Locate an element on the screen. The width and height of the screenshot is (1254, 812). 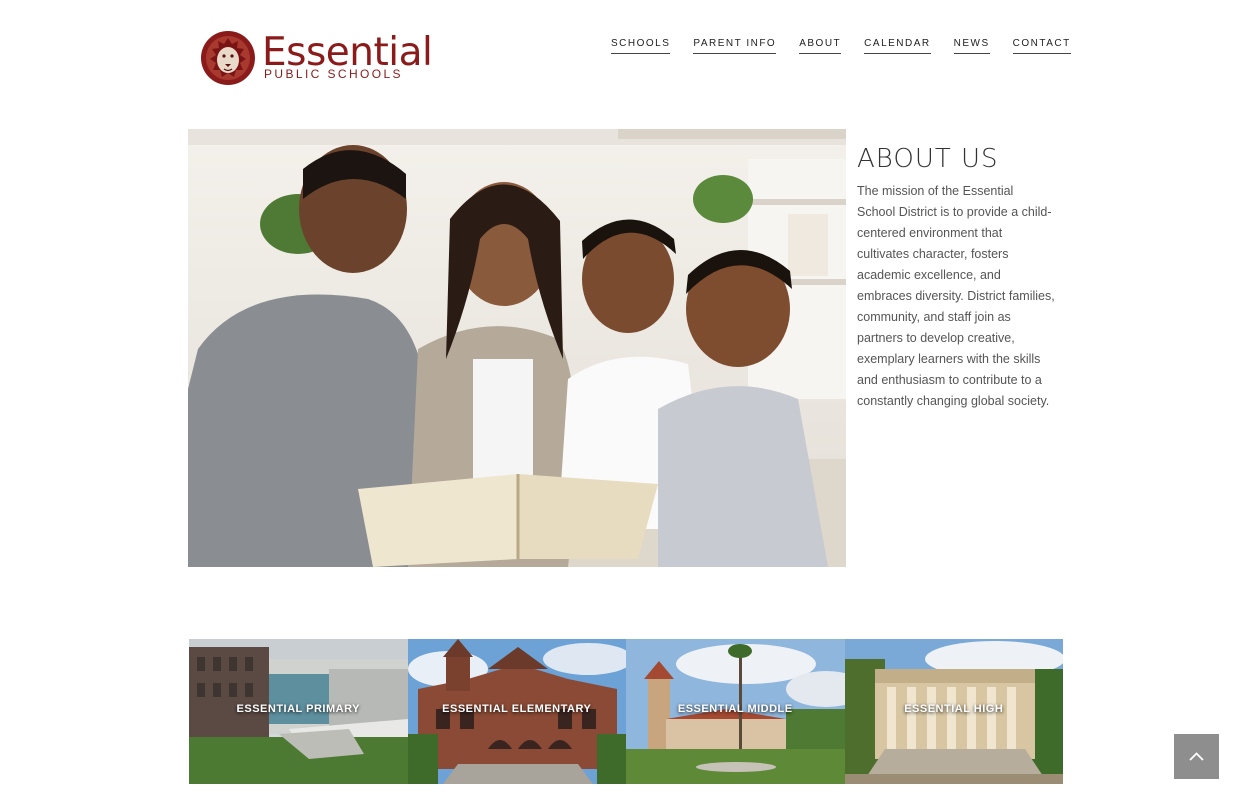
school-label-elementary: ESSENTIAL ELEMENTARY is located at coordinates (517, 709).